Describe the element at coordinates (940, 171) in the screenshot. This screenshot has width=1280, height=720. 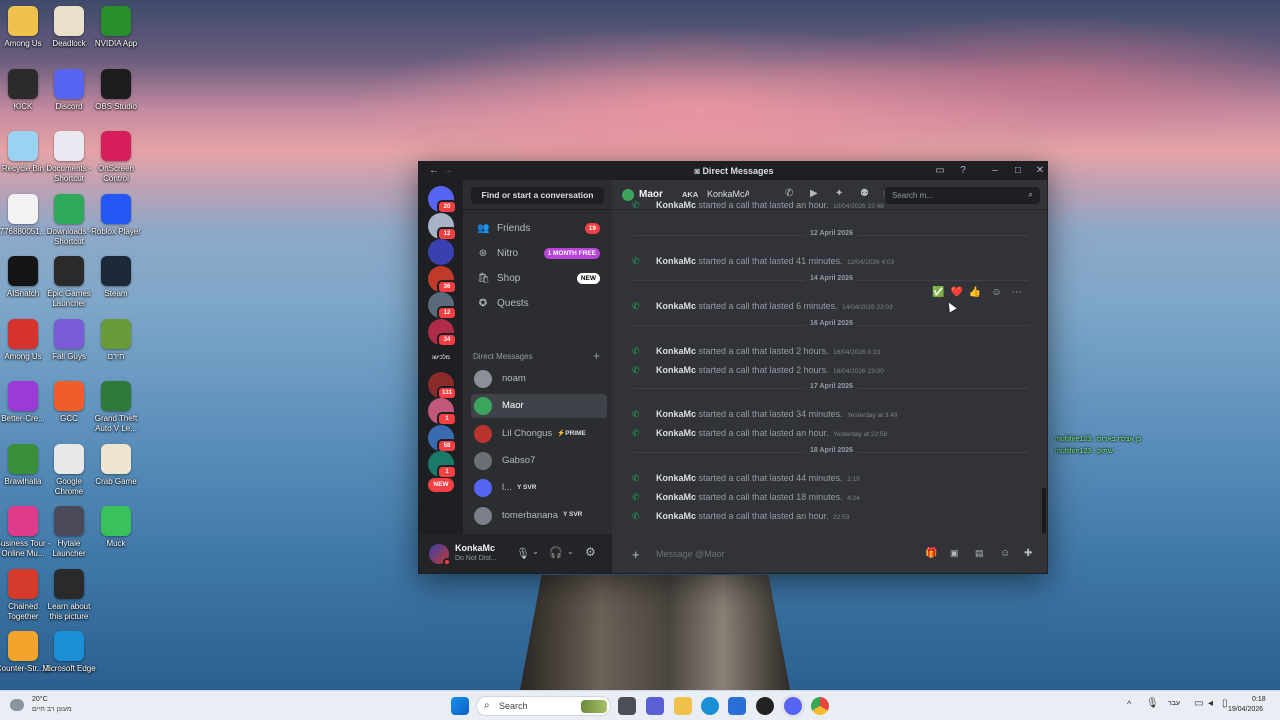
I see `inbox-icon: ▭` at that location.